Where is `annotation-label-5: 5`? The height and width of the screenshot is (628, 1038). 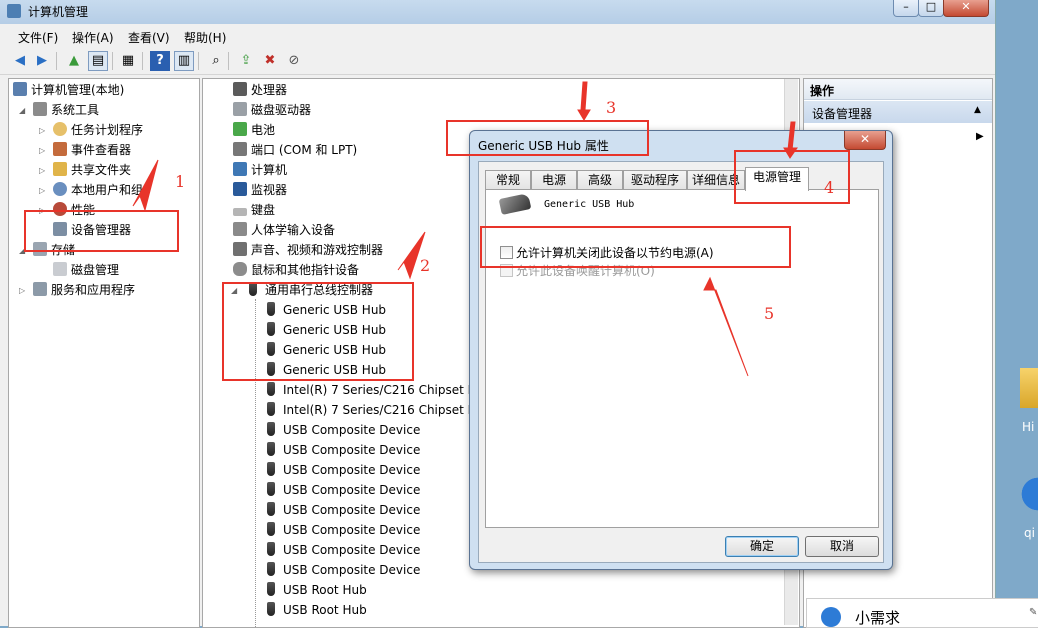
annotation-label-5: 5 is located at coordinates (769, 313).